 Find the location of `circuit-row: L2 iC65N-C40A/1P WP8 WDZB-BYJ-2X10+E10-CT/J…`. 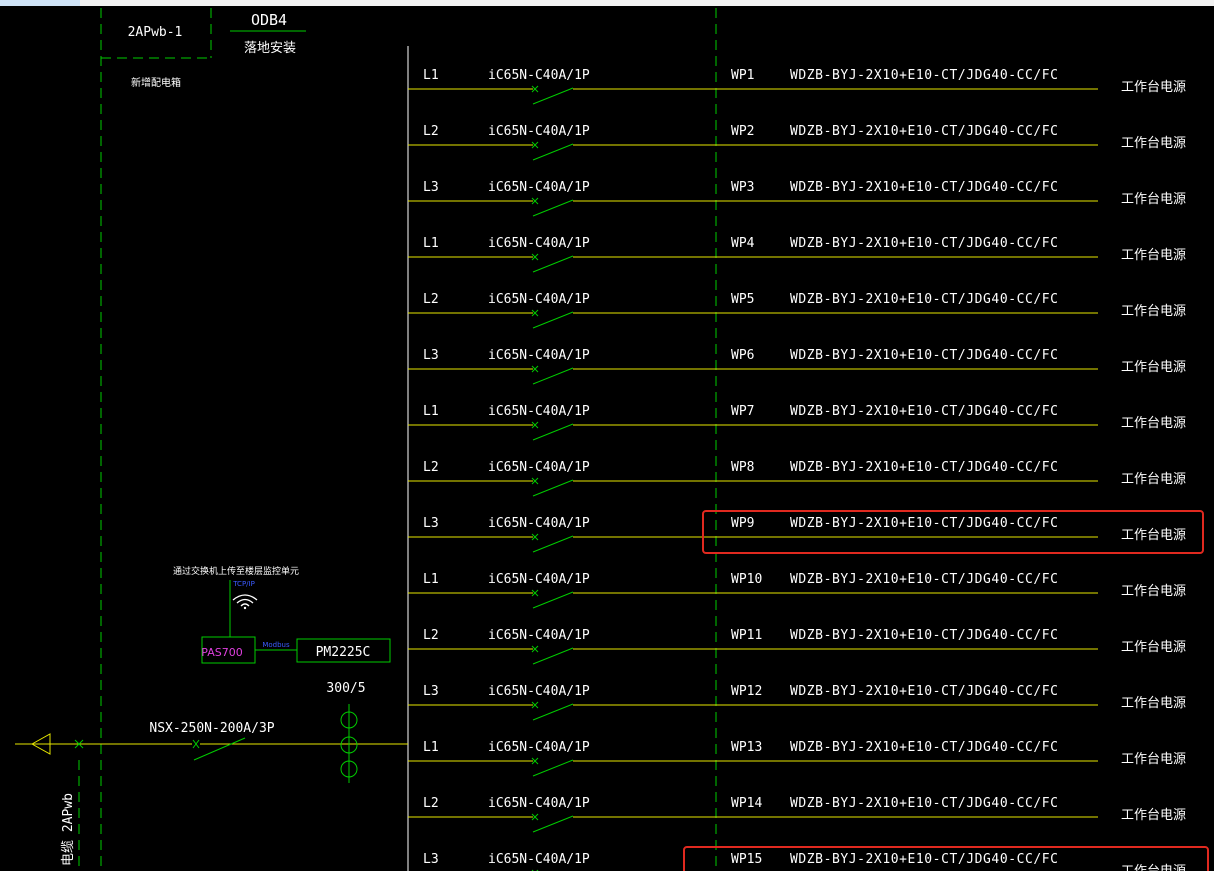

circuit-row: L2 iC65N-C40A/1P WP8 WDZB-BYJ-2X10+E10-CT/J… is located at coordinates (797, 478).